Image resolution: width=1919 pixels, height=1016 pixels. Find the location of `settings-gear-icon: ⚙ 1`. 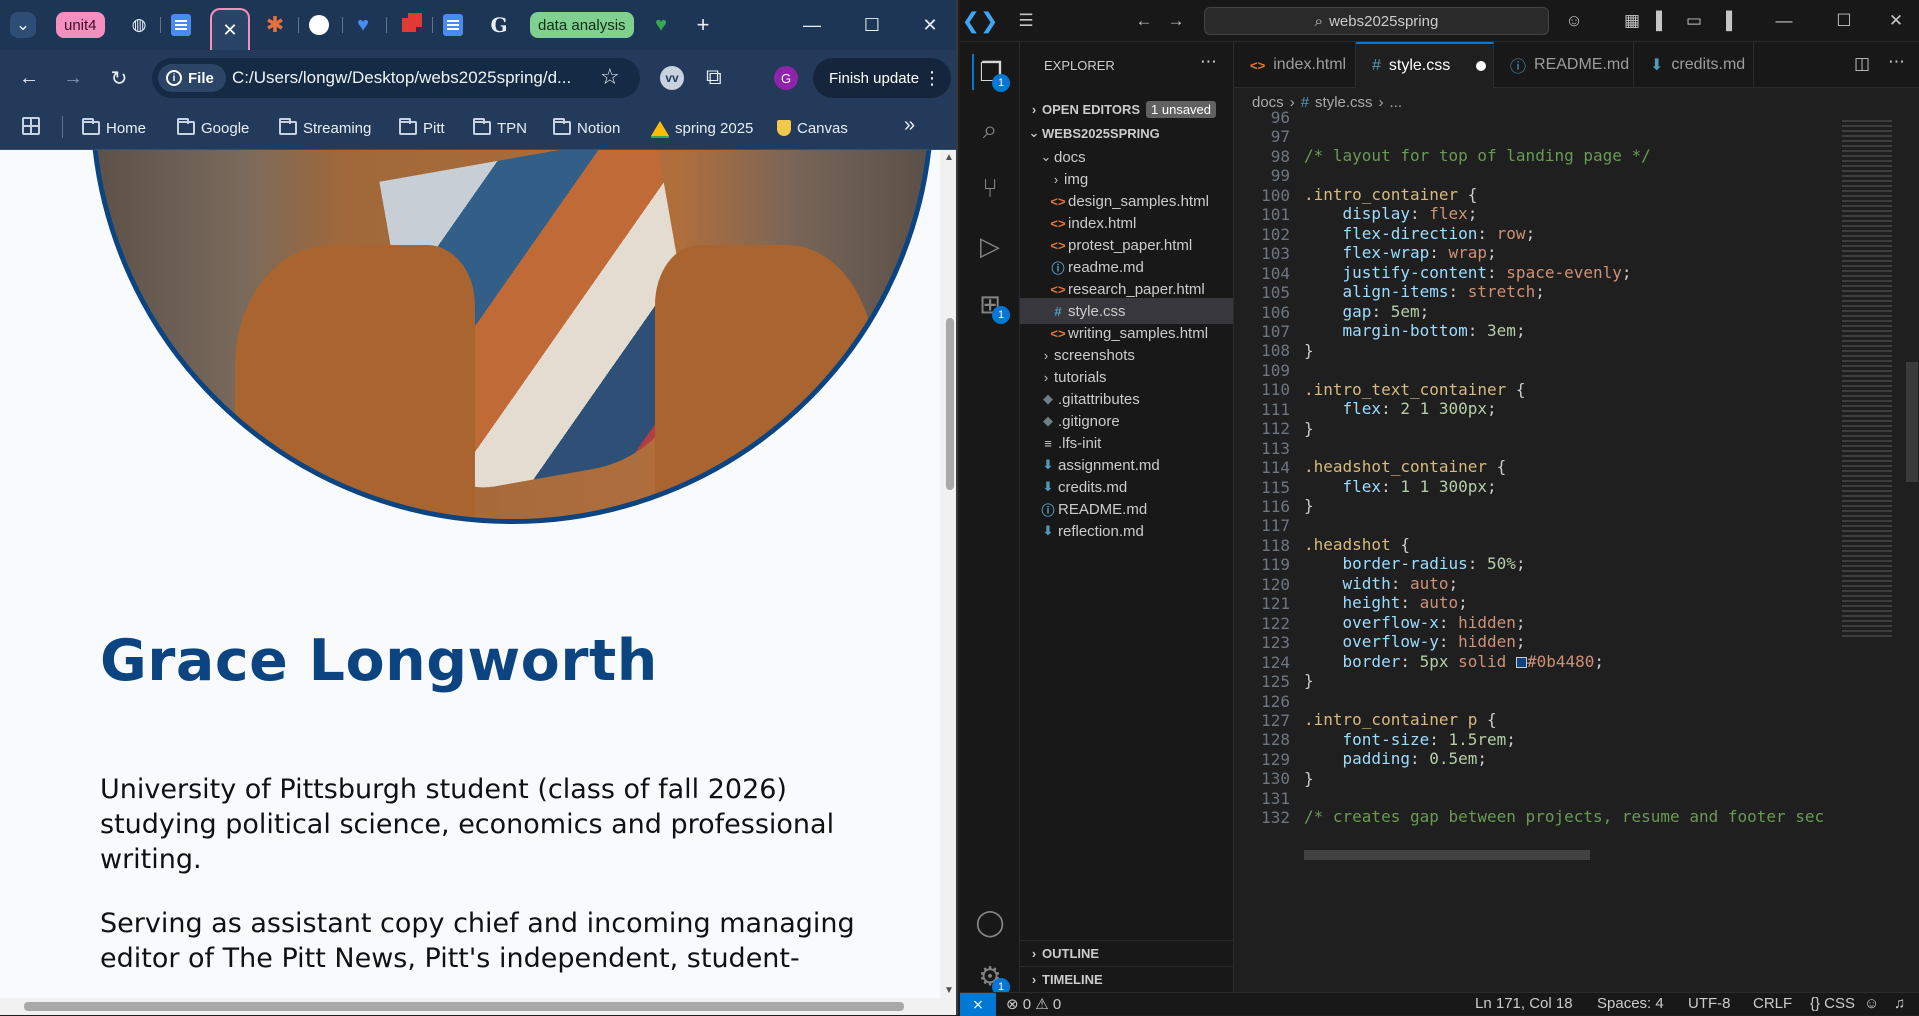

settings-gear-icon: ⚙ 1 is located at coordinates (991, 977).